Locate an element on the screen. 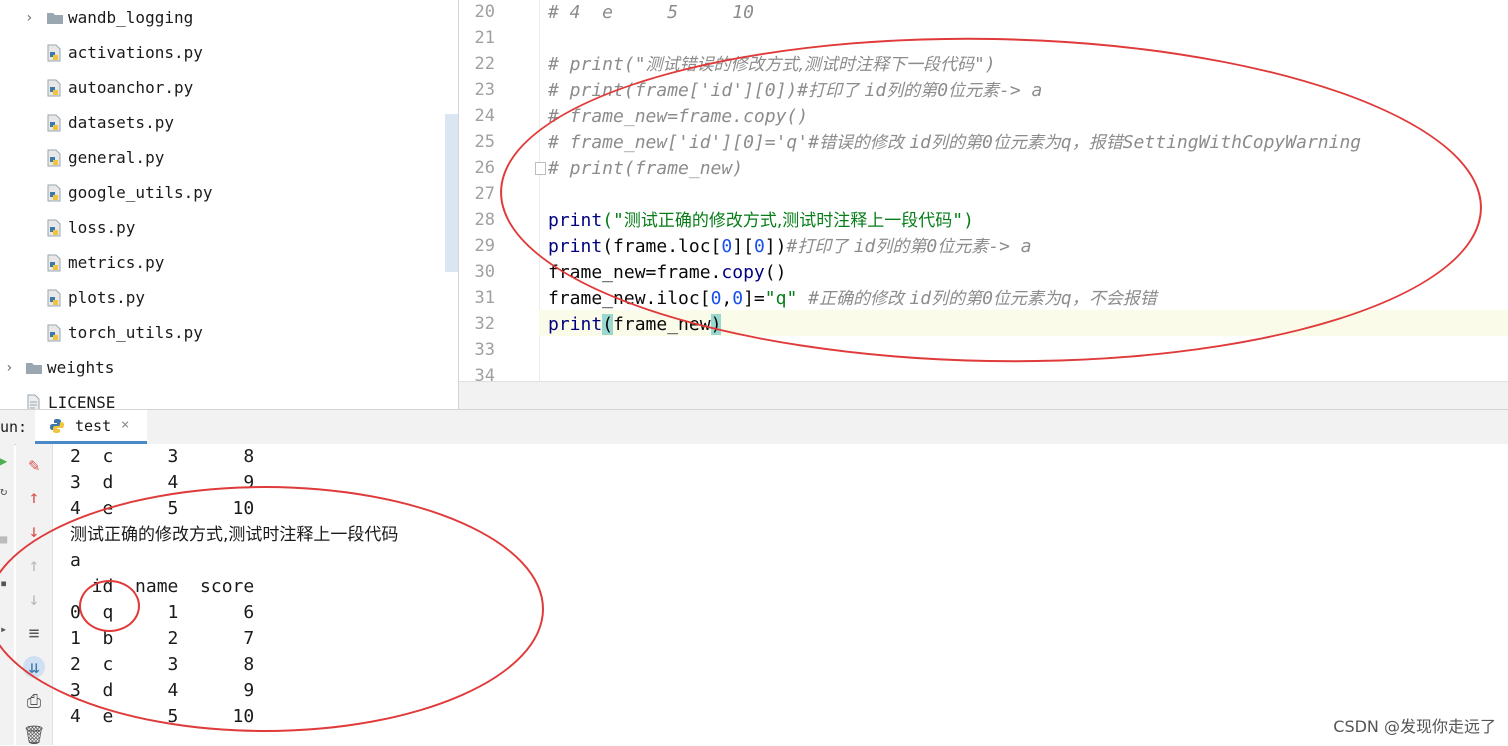 The height and width of the screenshot is (746, 1508). comment-text: ，不会报错 is located at coordinates (1114, 299).